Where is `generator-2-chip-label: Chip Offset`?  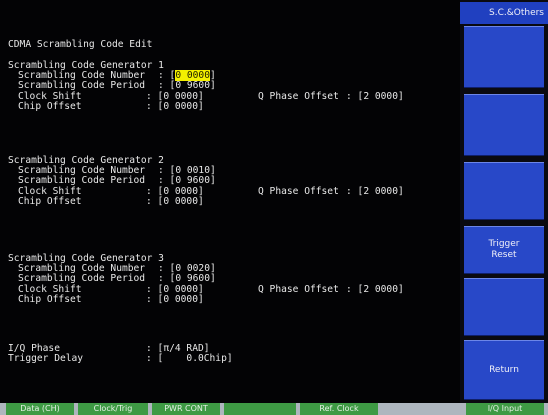 generator-2-chip-label: Chip Offset is located at coordinates (50, 201).